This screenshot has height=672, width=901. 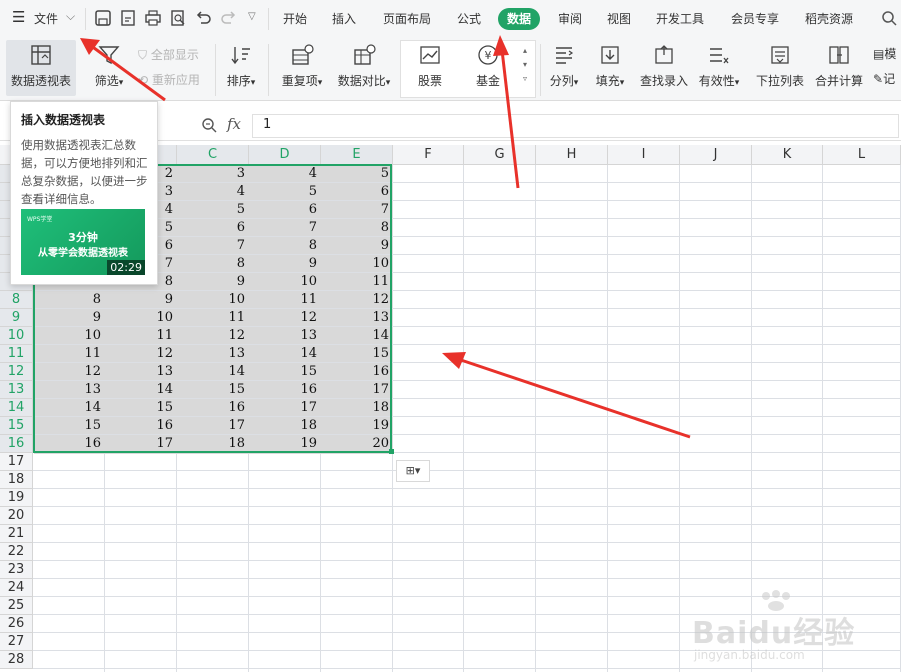 What do you see at coordinates (16, 624) in the screenshot?
I see `row-header-26: 26` at bounding box center [16, 624].